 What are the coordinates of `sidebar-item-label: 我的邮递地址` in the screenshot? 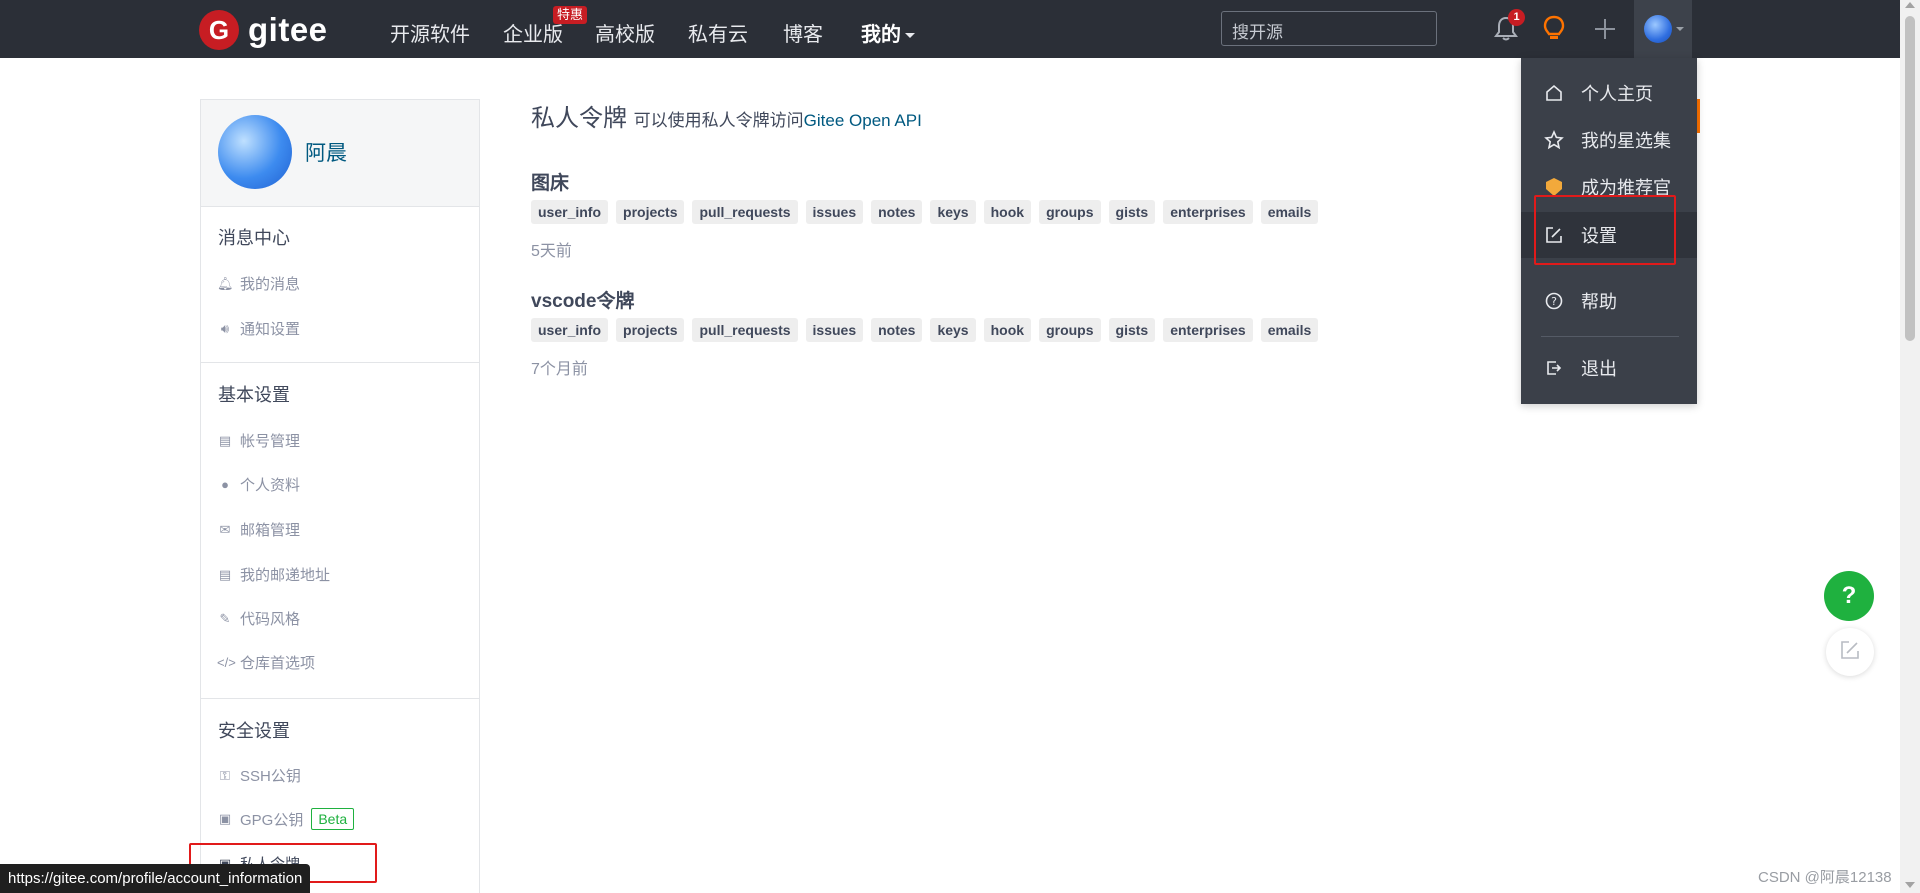 It's located at (285, 575).